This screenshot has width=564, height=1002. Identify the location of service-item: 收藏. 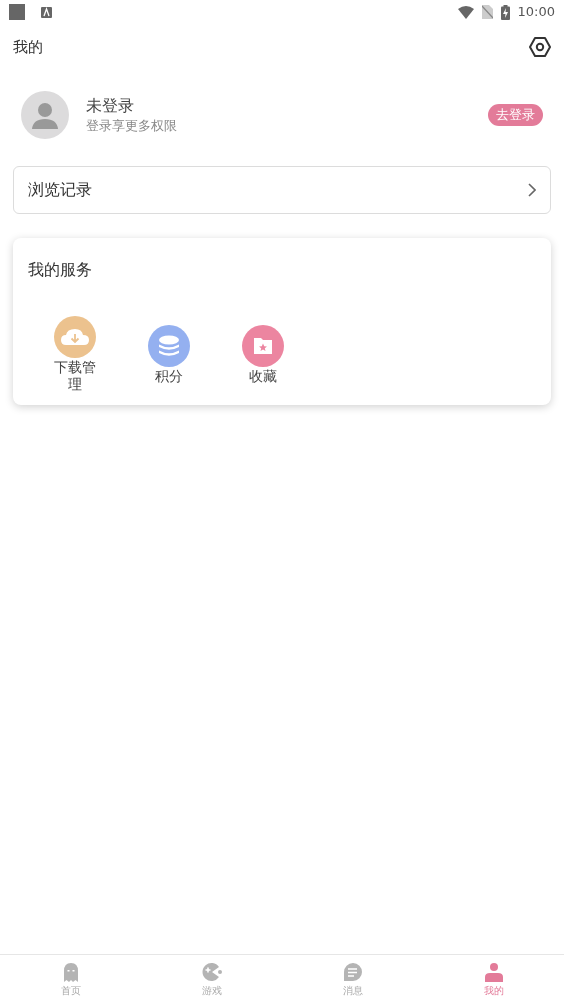
(263, 354).